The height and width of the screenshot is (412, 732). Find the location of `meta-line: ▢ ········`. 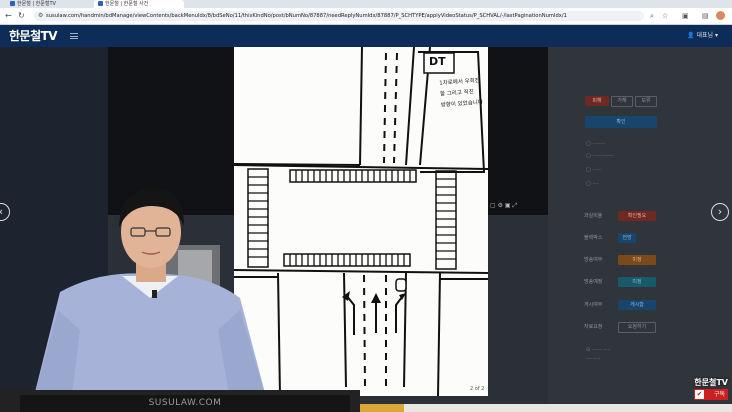

meta-line: ▢ ········ is located at coordinates (596, 144).